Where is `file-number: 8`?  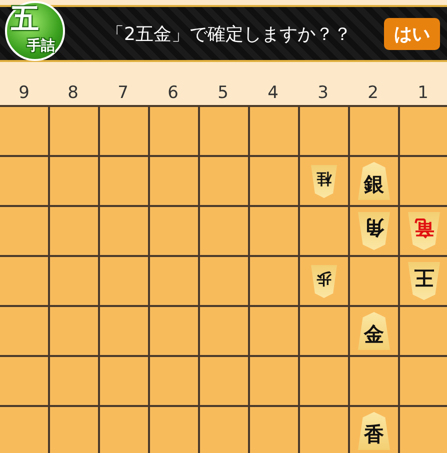
file-number: 8 is located at coordinates (73, 94).